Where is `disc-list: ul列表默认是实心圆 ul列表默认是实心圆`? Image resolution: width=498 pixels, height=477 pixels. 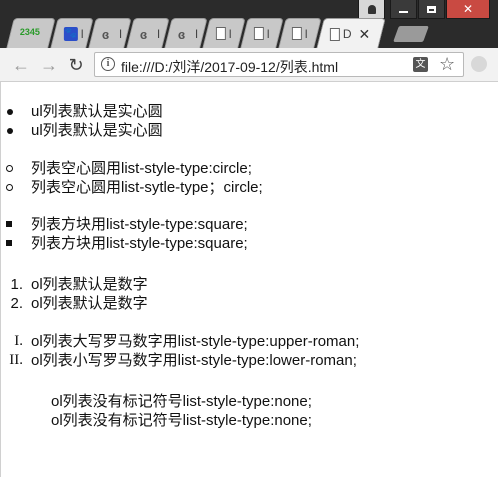 disc-list: ul列表默认是实心圆 ul列表默认是实心圆 is located at coordinates (85, 121).